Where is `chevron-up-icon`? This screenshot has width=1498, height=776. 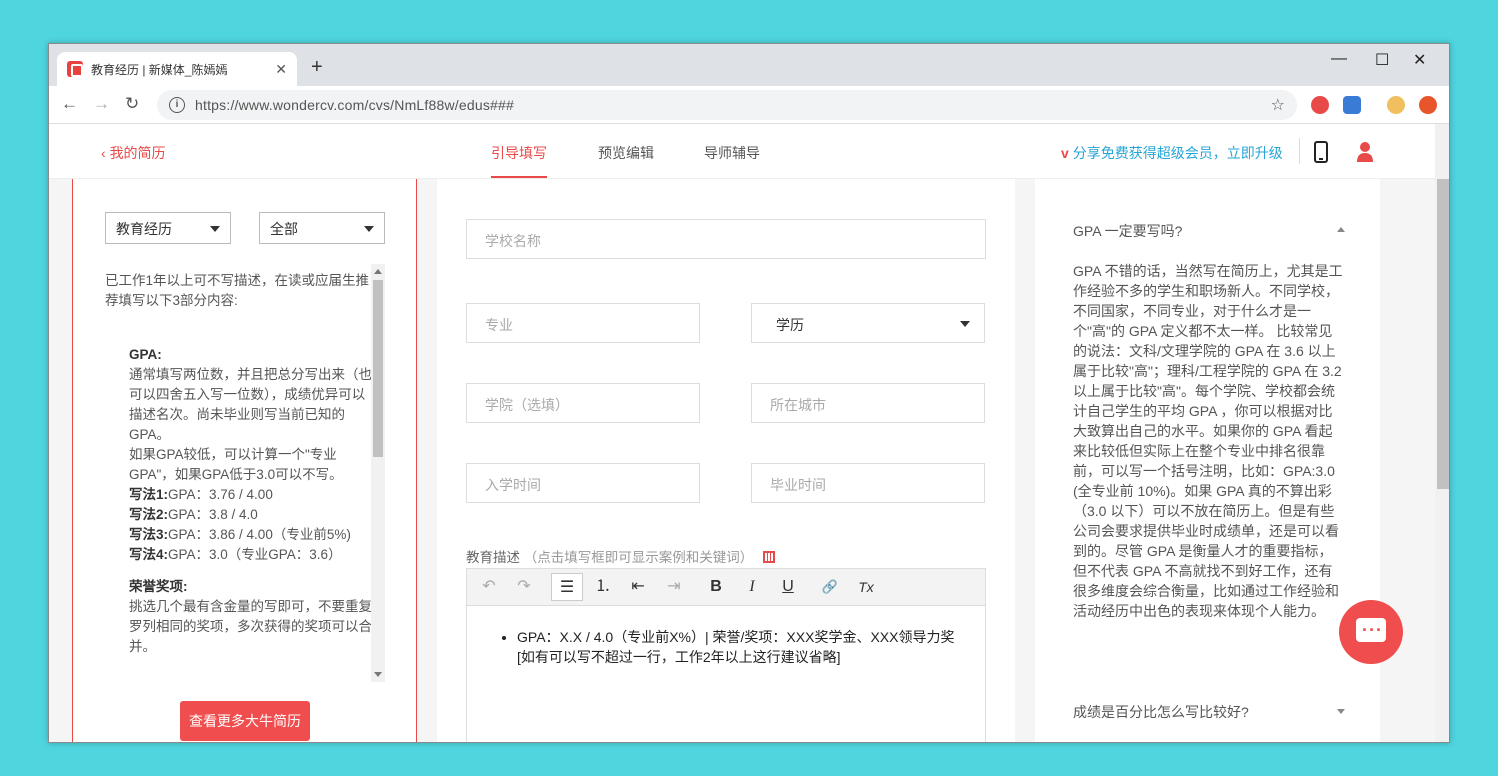 chevron-up-icon is located at coordinates (1341, 229).